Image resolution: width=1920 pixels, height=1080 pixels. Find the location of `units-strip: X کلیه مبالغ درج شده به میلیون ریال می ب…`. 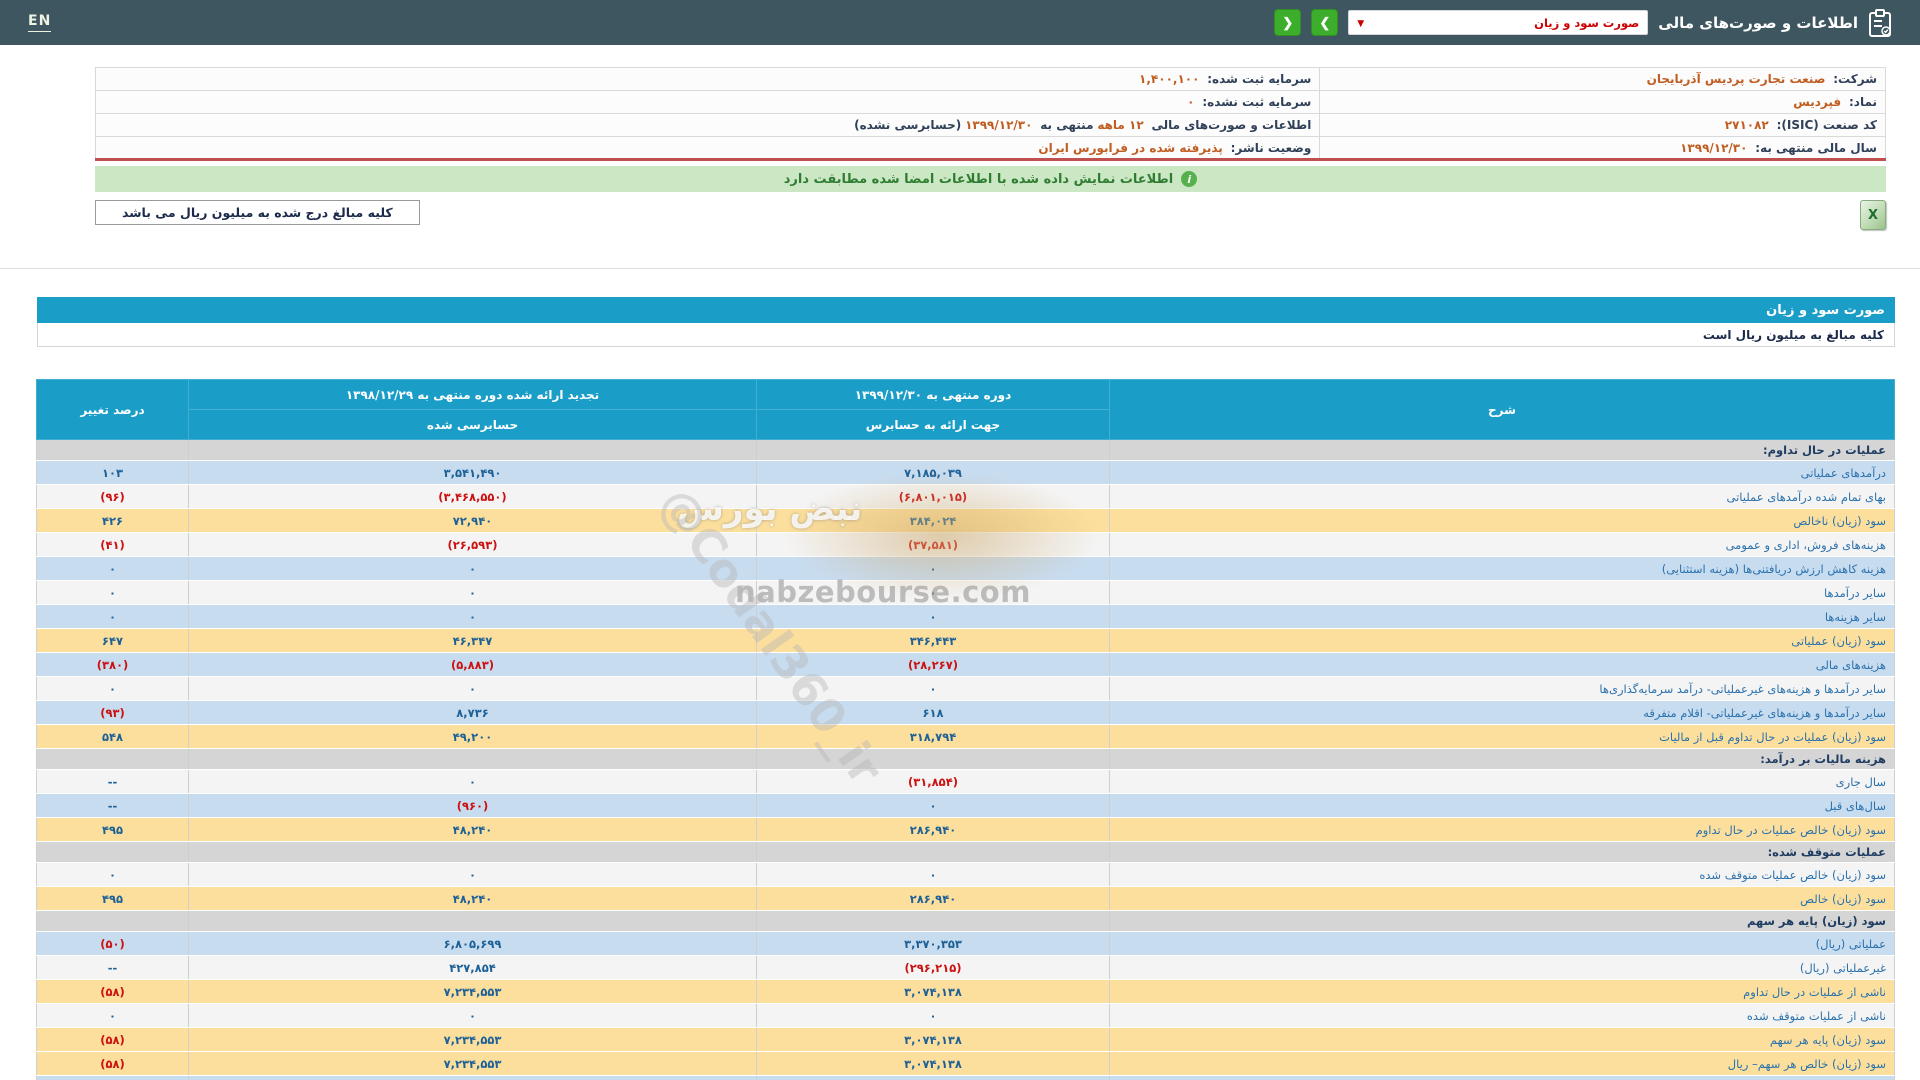

units-strip: X کلیه مبالغ درج شده به میلیون ریال می ب… is located at coordinates (990, 217).